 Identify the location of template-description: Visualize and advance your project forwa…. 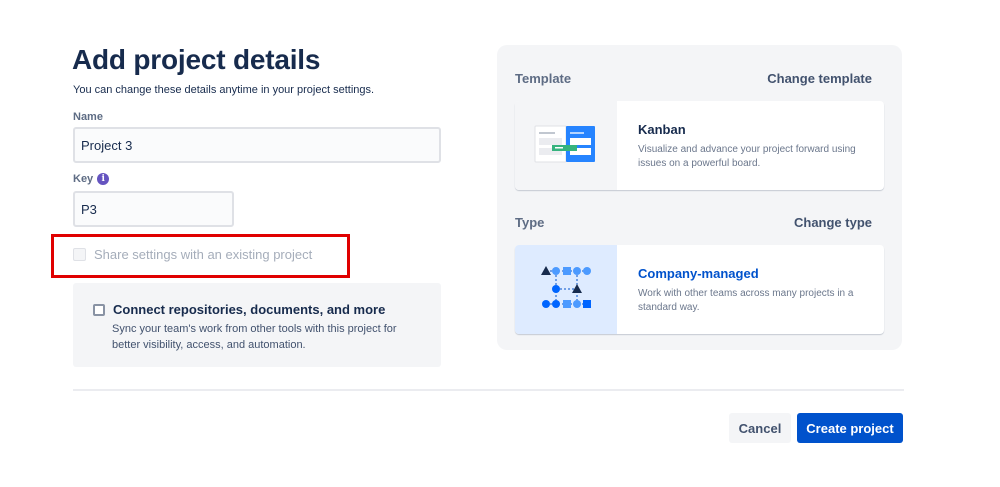
(747, 156).